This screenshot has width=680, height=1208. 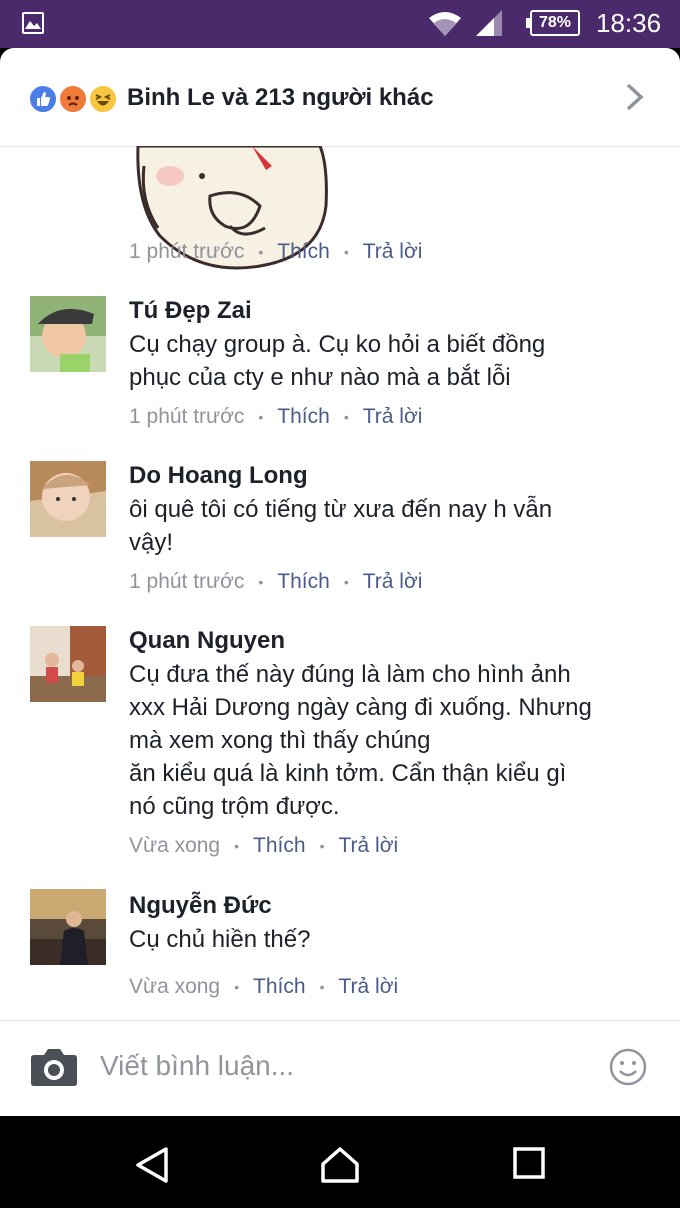 What do you see at coordinates (43, 99) in the screenshot?
I see `like-reaction-icon` at bounding box center [43, 99].